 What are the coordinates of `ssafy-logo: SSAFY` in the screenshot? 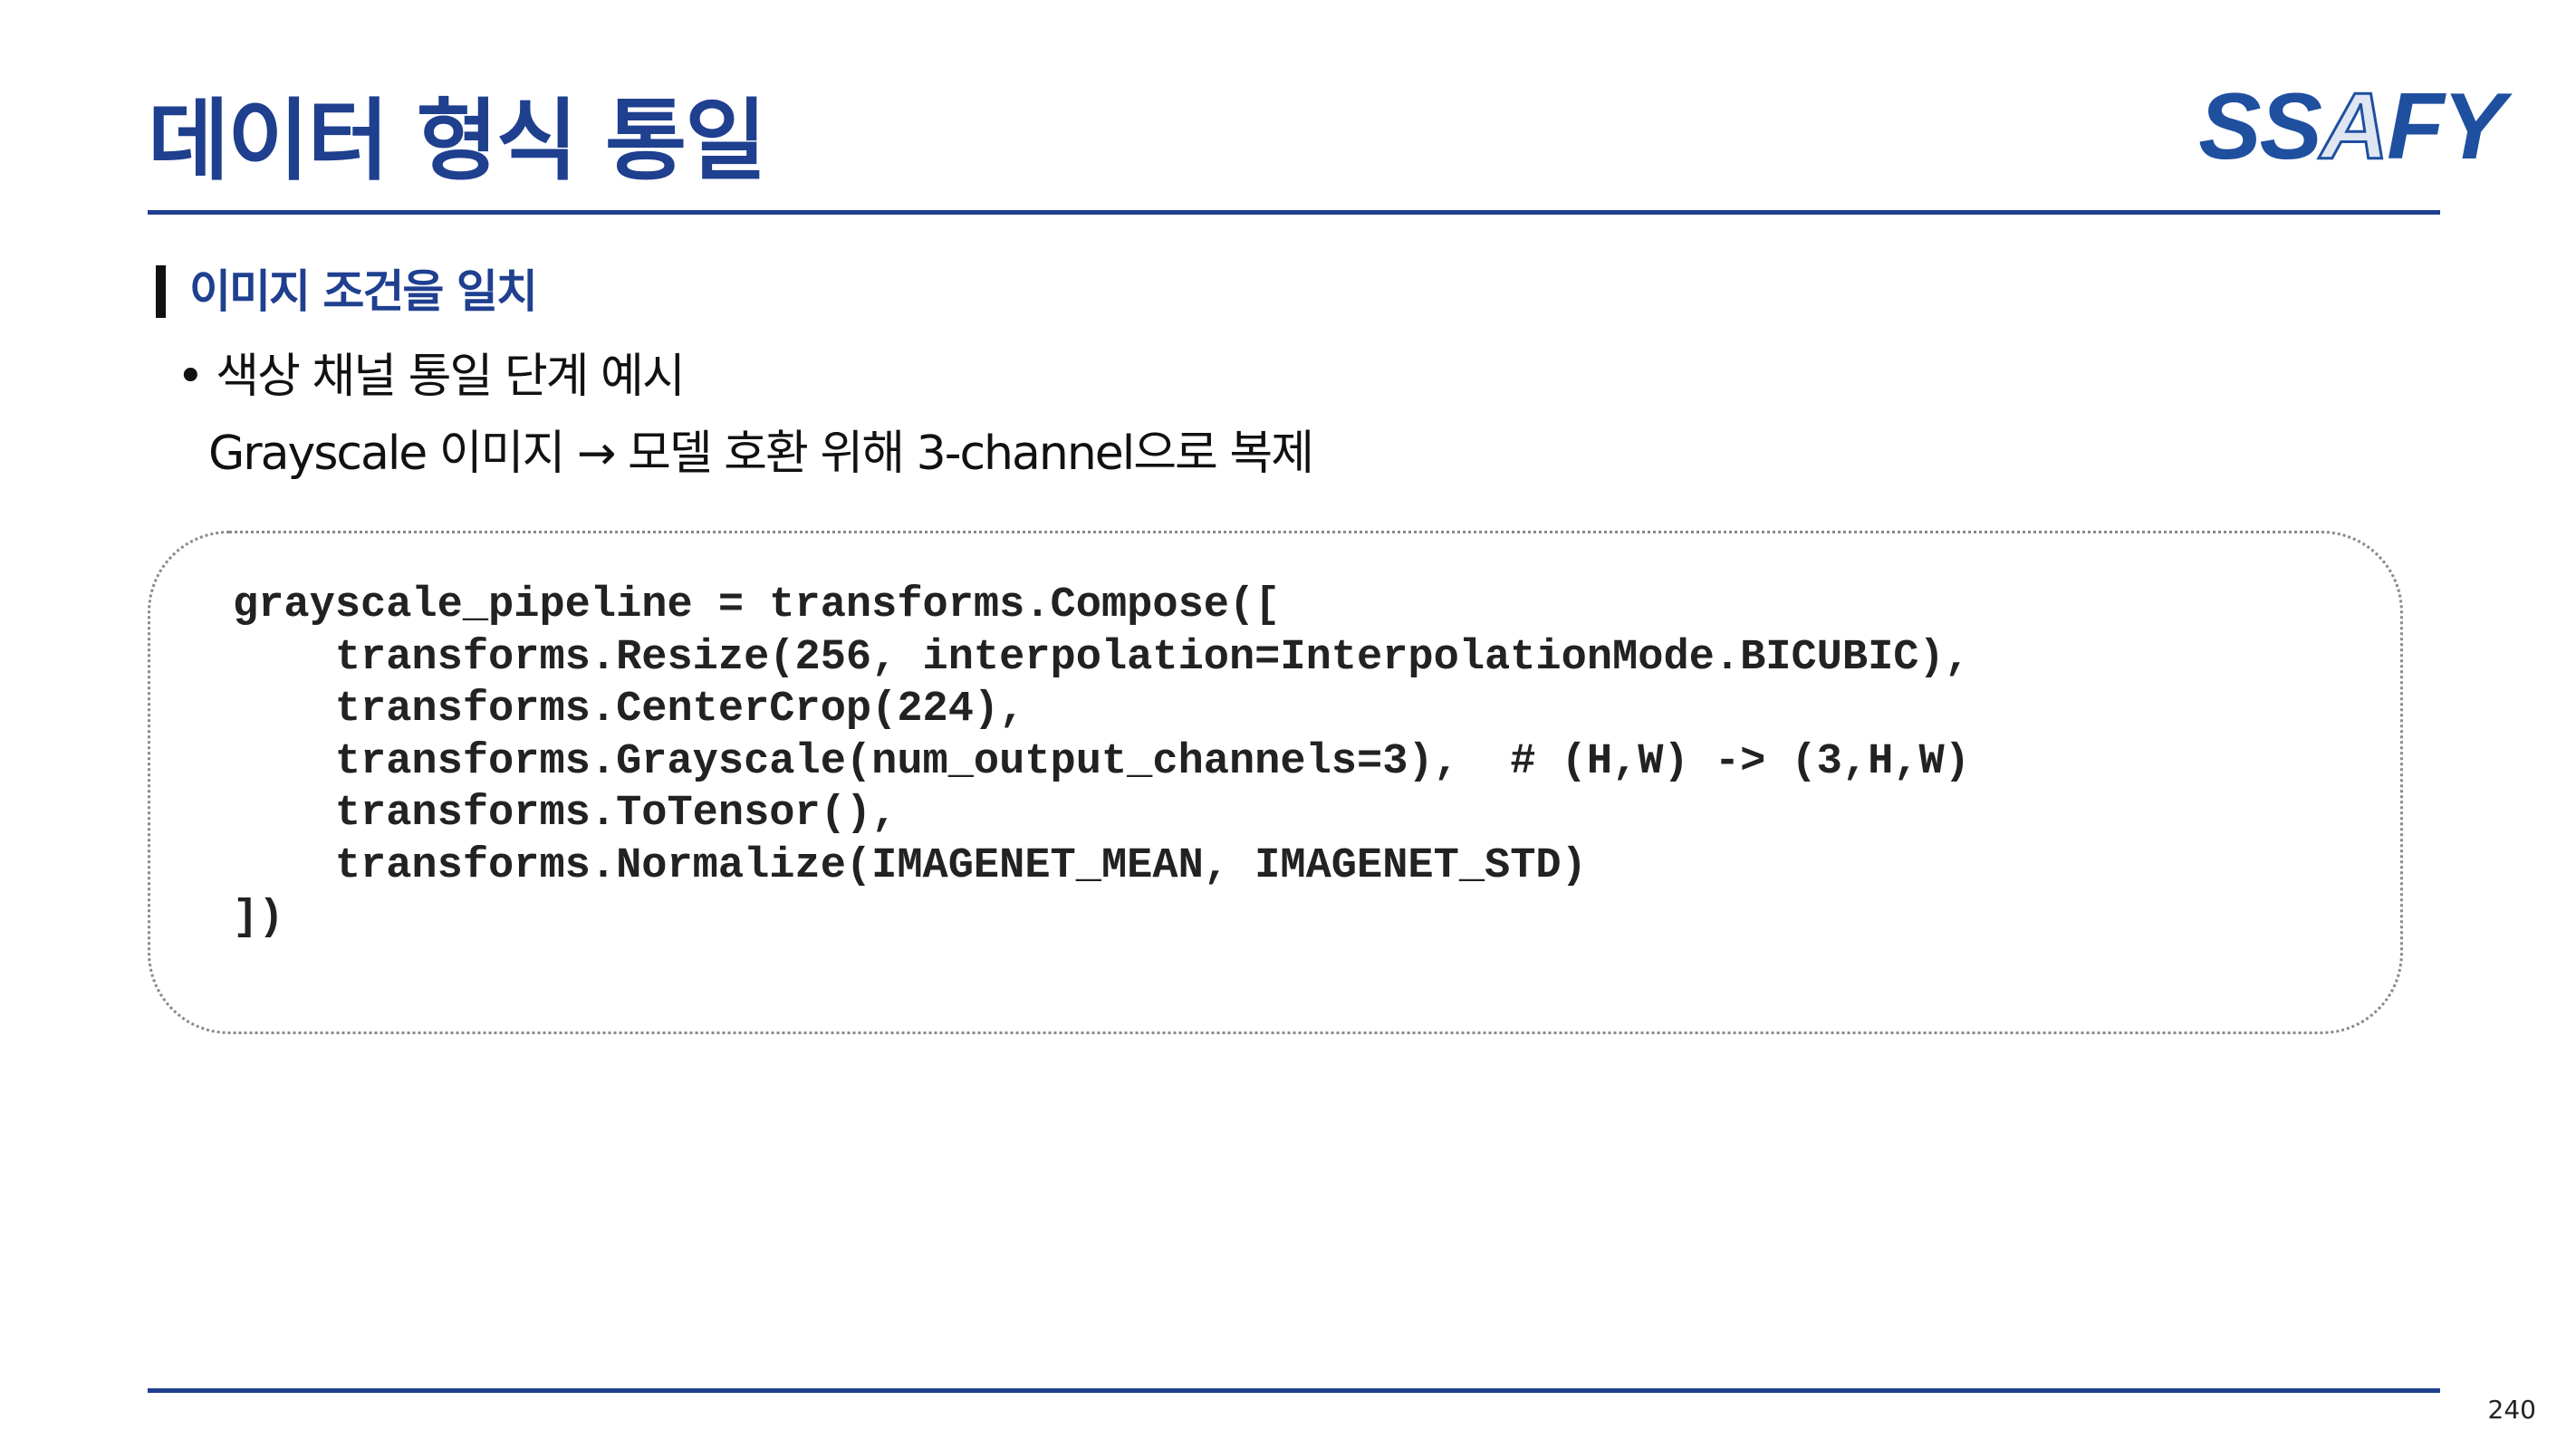 It's located at (2351, 127).